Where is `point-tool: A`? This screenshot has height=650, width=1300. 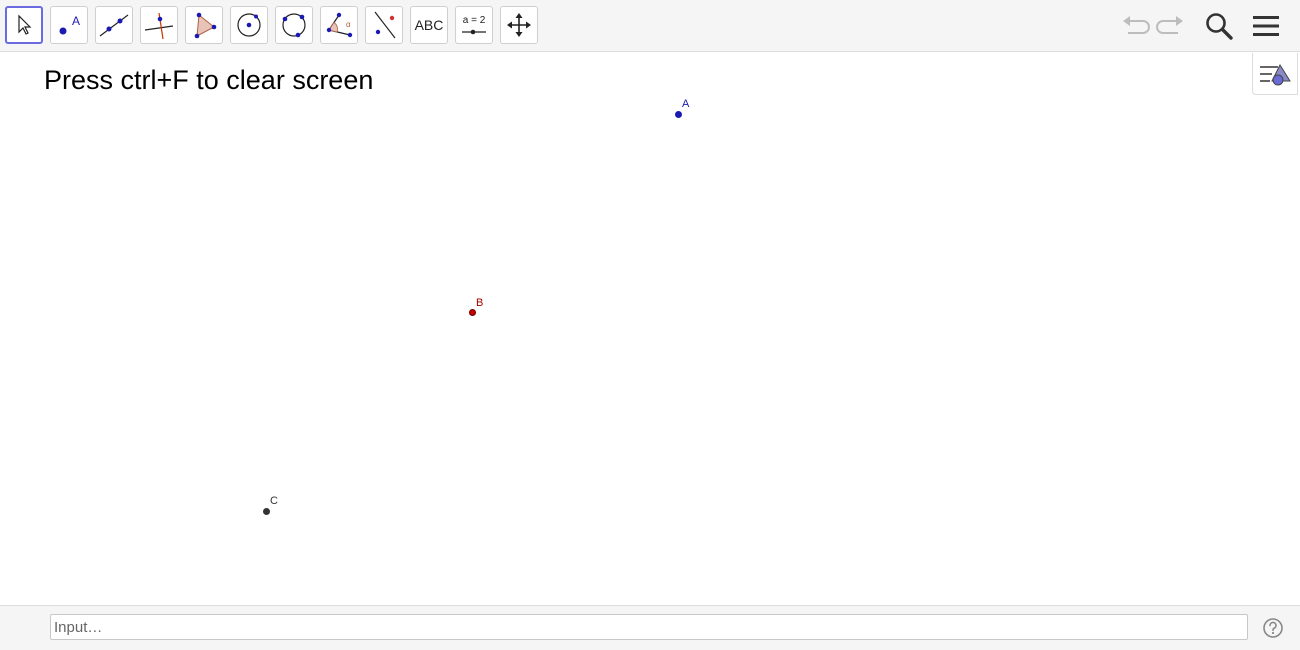
point-tool: A is located at coordinates (69, 25).